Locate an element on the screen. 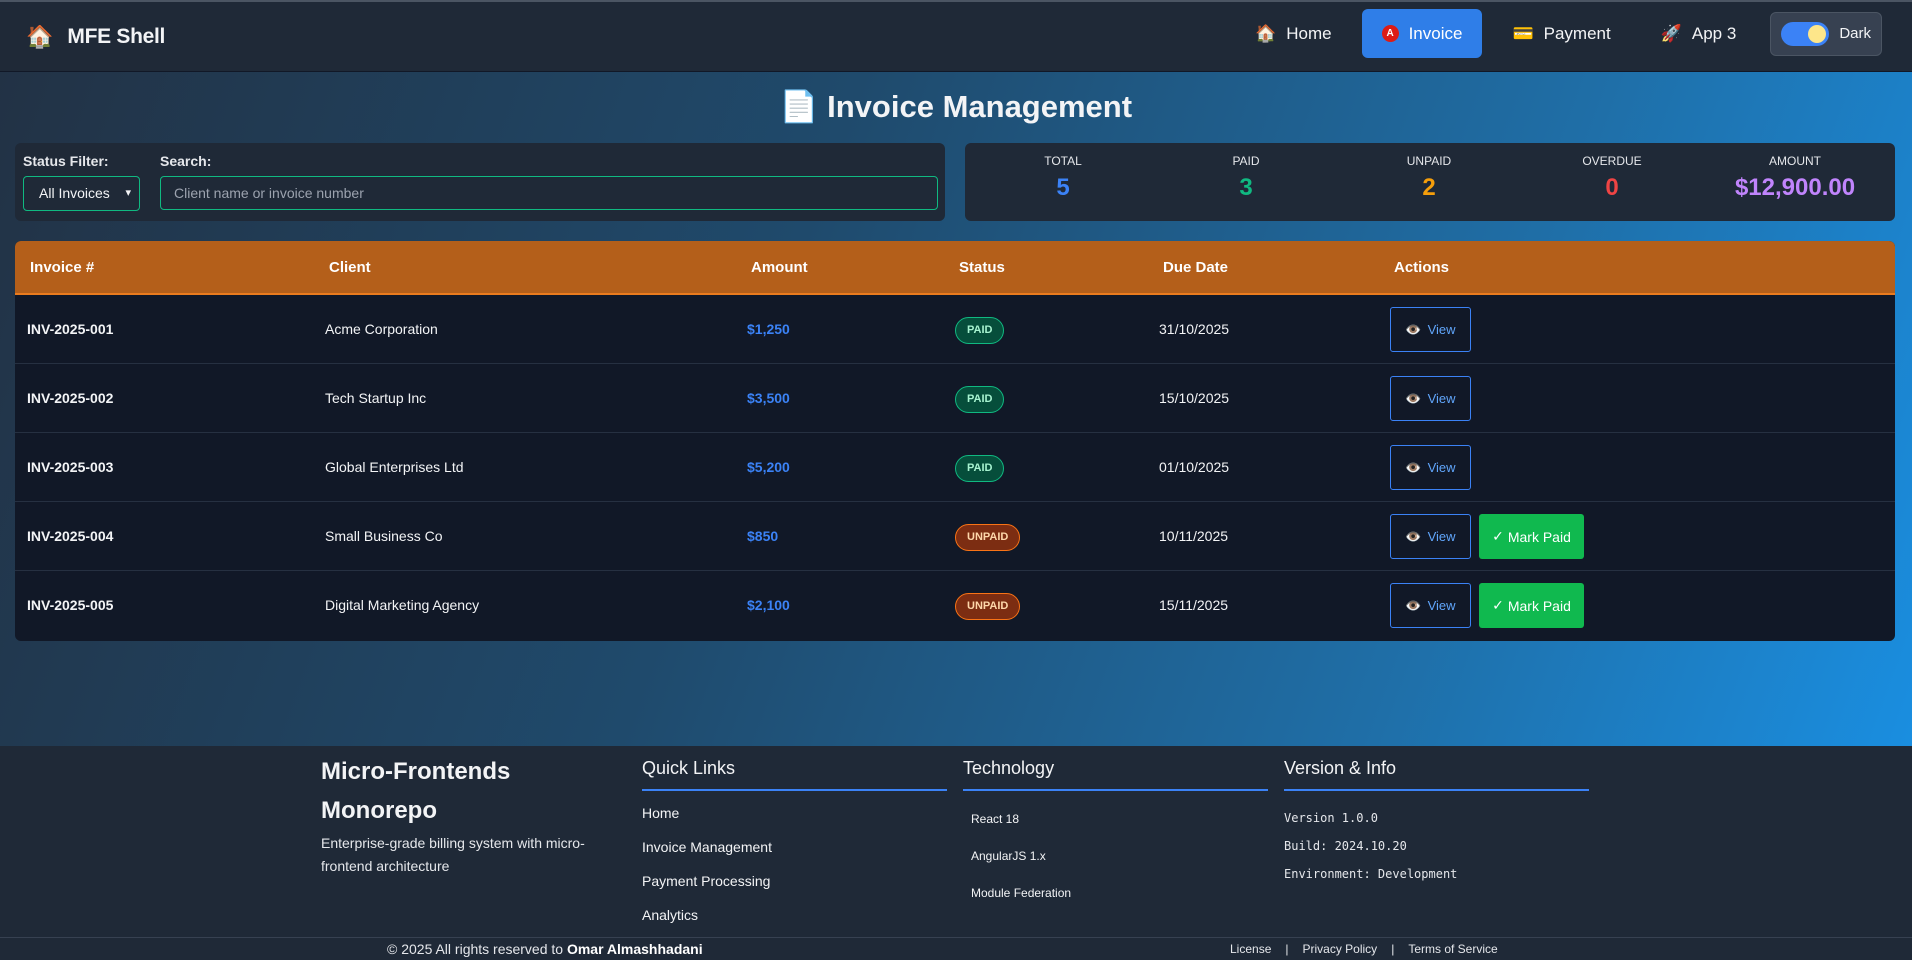 The height and width of the screenshot is (960, 1912). theme-switch is located at coordinates (1805, 33).